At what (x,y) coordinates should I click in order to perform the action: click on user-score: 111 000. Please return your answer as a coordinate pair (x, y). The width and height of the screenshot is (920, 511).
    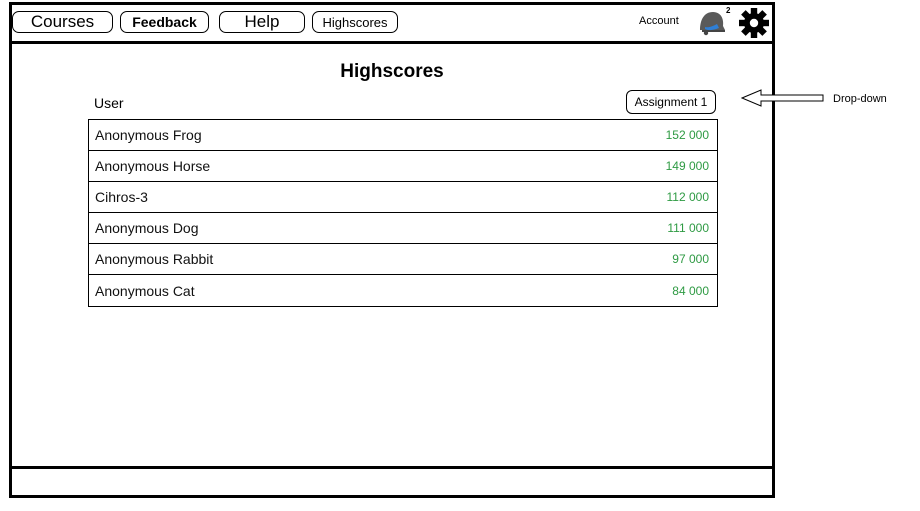
    Looking at the image, I should click on (688, 228).